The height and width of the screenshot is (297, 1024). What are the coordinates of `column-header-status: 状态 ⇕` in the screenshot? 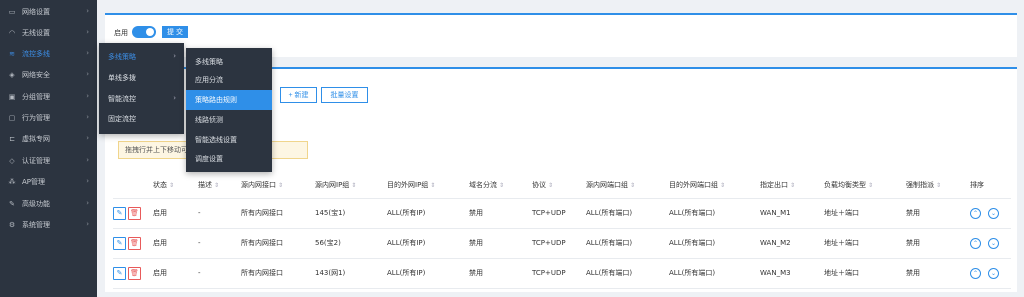 It's located at (175, 185).